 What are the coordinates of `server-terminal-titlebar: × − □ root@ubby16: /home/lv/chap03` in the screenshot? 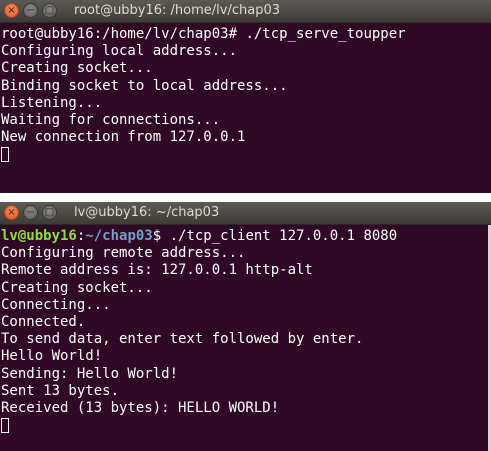 It's located at (245, 11).